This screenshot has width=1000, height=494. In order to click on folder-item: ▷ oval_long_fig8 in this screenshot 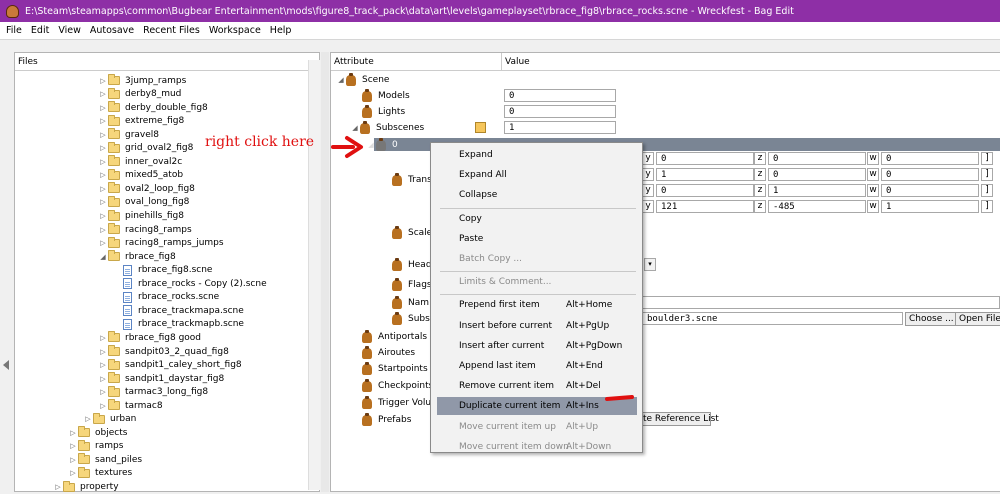, I will do `click(143, 202)`.